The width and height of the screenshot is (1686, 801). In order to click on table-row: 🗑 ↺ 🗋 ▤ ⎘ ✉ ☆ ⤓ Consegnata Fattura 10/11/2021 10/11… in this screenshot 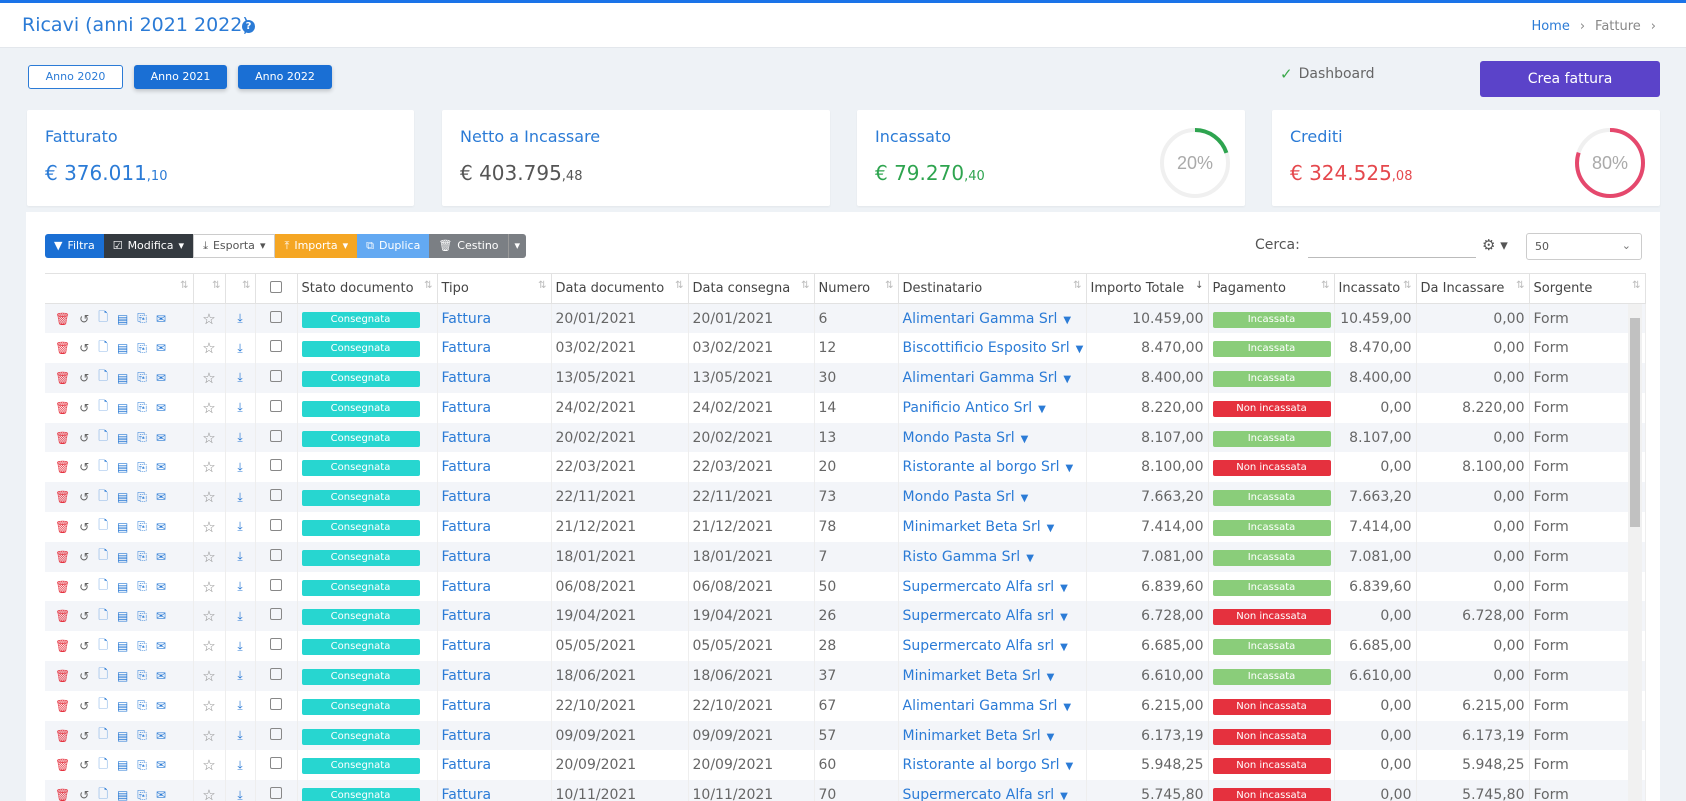, I will do `click(845, 790)`.